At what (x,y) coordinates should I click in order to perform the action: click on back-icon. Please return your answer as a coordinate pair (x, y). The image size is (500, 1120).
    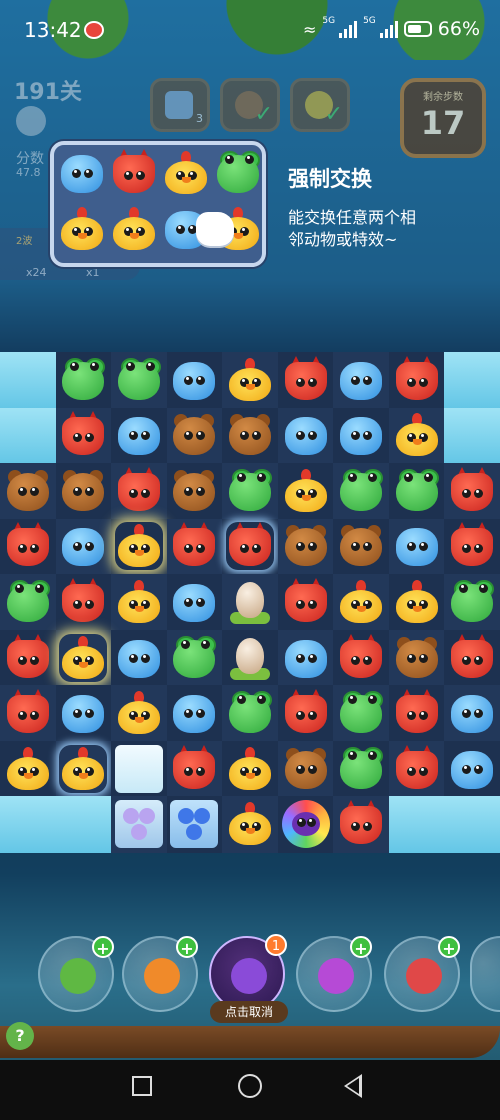
    Looking at the image, I should click on (353, 1086).